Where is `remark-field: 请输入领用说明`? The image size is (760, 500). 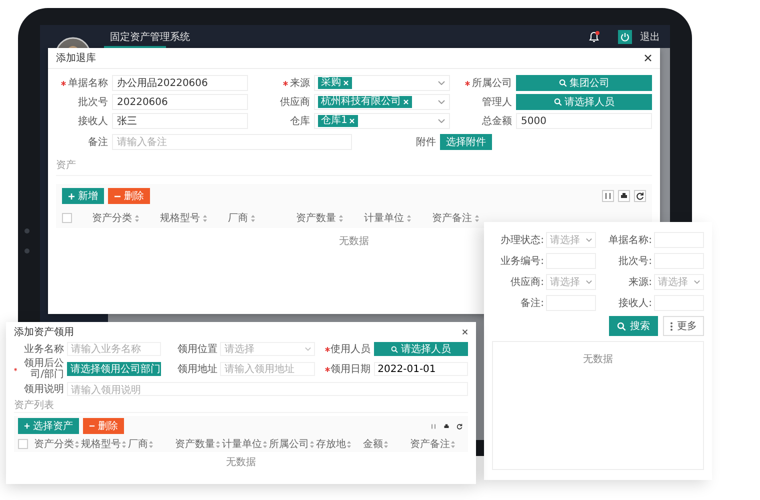 remark-field: 请输入领用说明 is located at coordinates (267, 389).